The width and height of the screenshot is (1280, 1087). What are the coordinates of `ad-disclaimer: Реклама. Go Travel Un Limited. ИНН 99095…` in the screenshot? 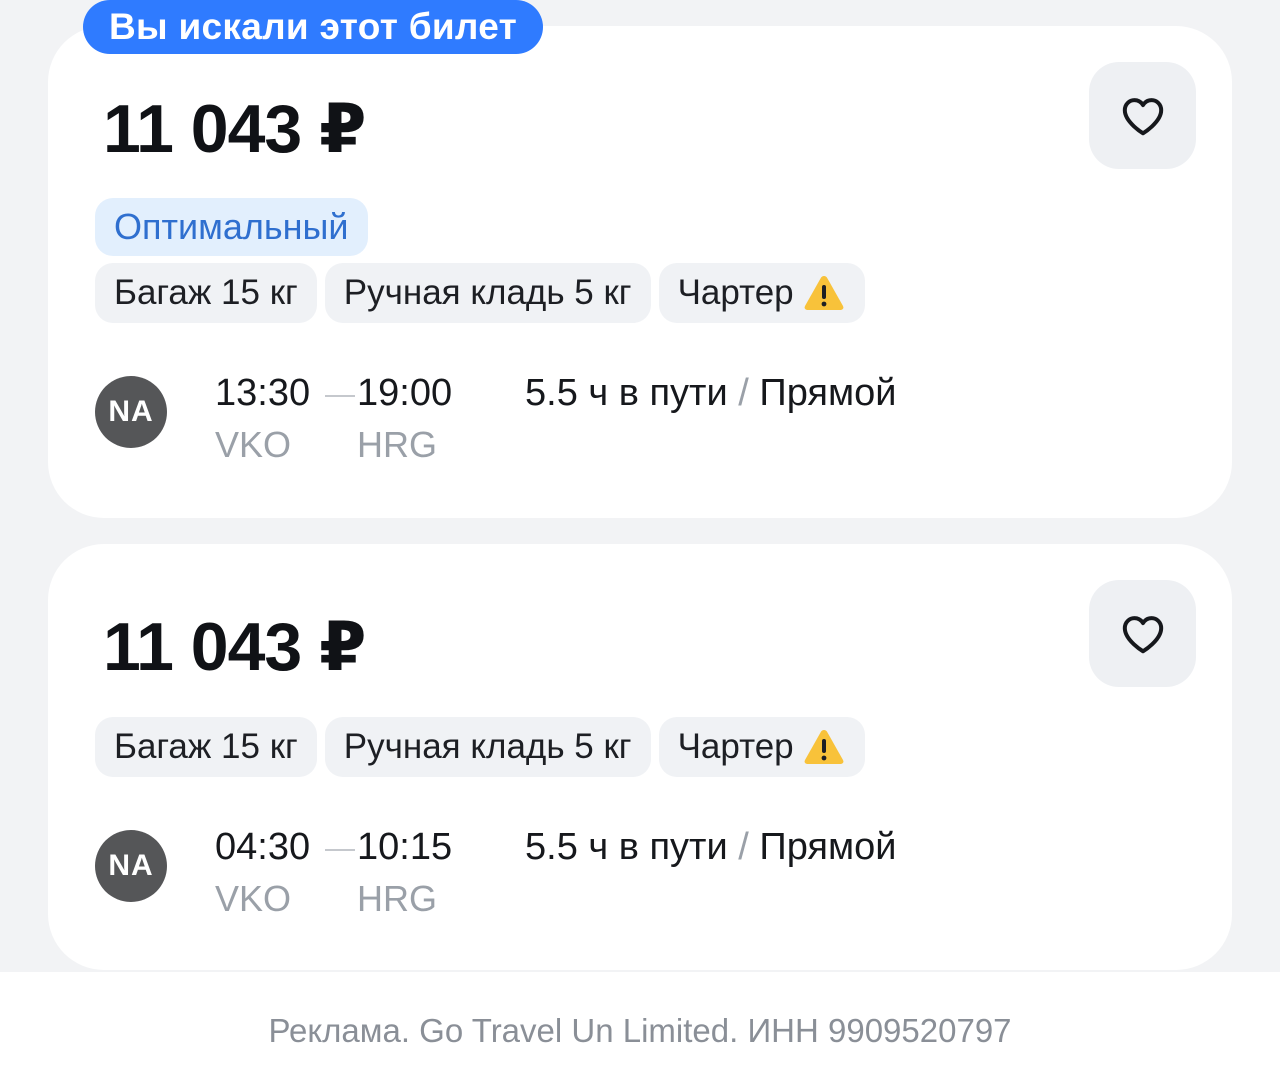 It's located at (640, 1030).